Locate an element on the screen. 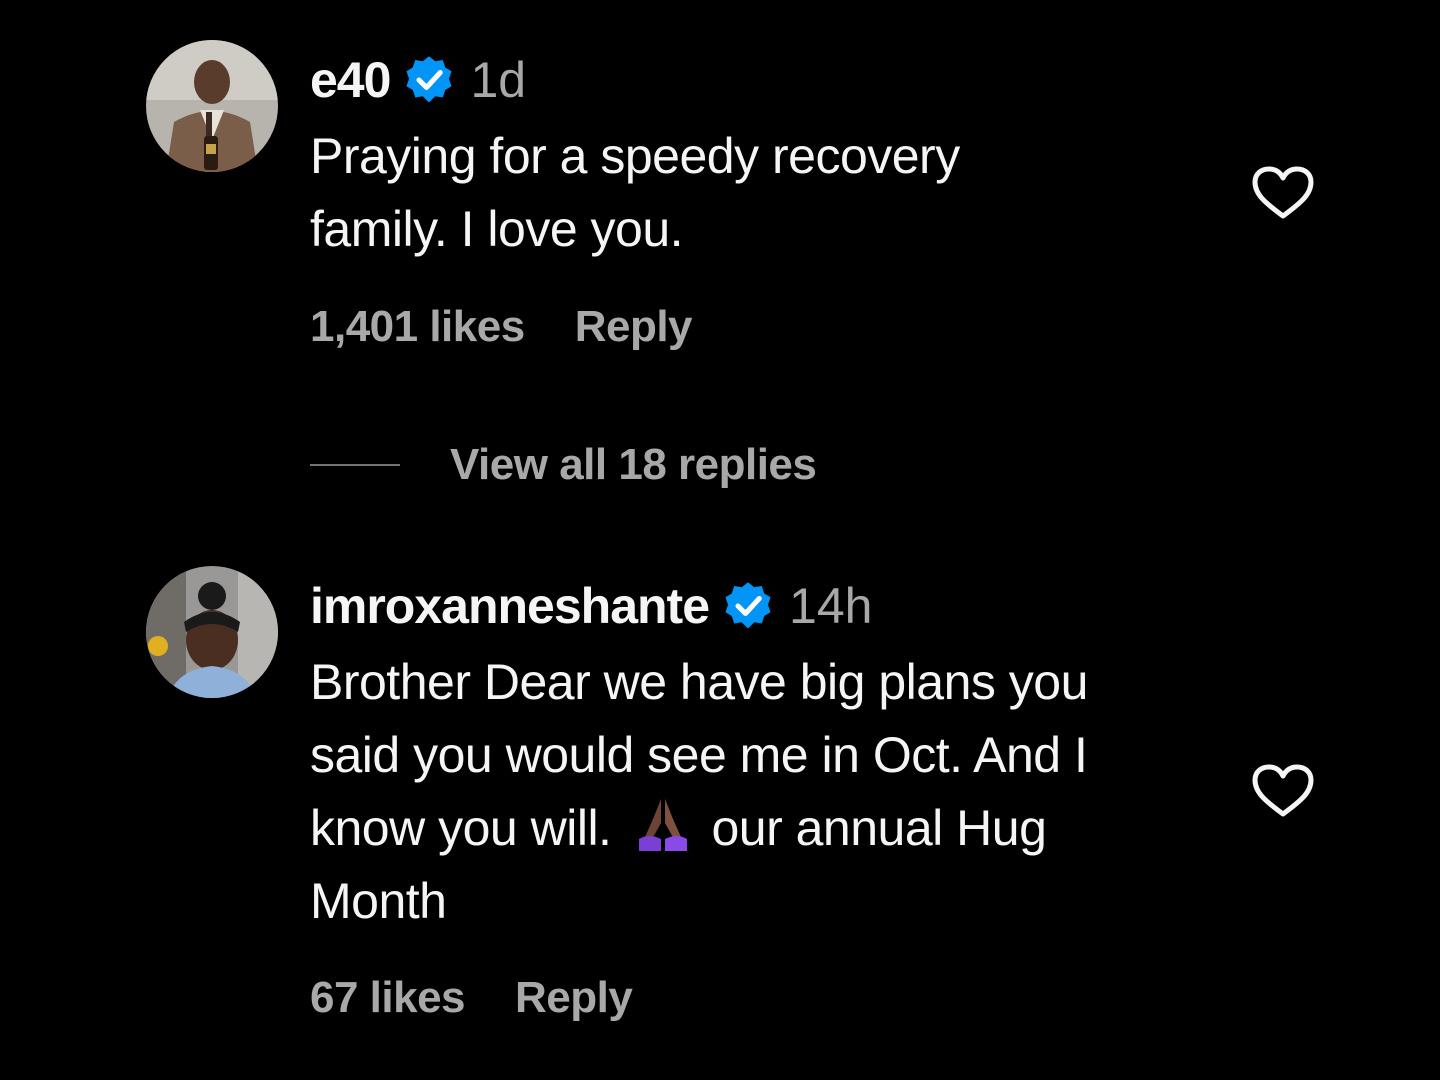 Image resolution: width=1440 pixels, height=1080 pixels. comment-header: e40 1d is located at coordinates (418, 80).